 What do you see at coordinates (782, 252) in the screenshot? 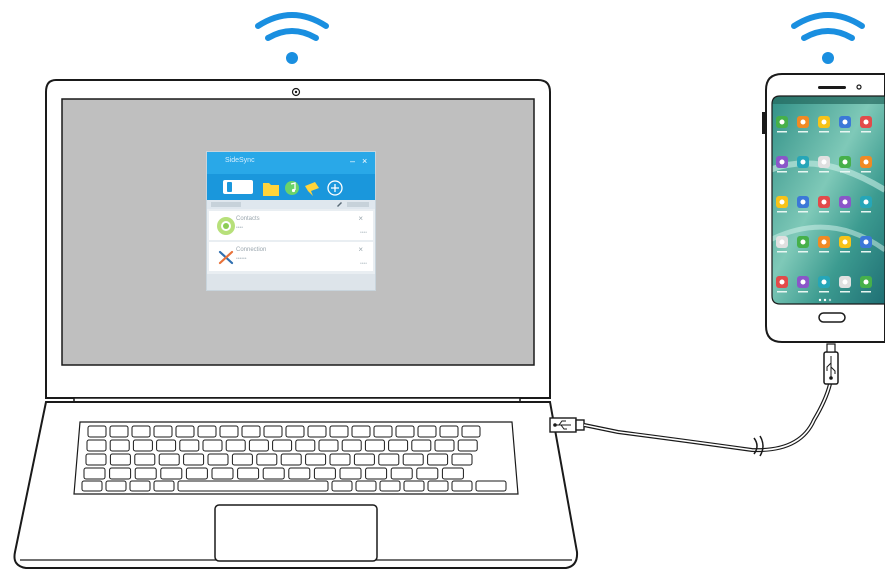
I see `s-health-app-icon-label` at bounding box center [782, 252].